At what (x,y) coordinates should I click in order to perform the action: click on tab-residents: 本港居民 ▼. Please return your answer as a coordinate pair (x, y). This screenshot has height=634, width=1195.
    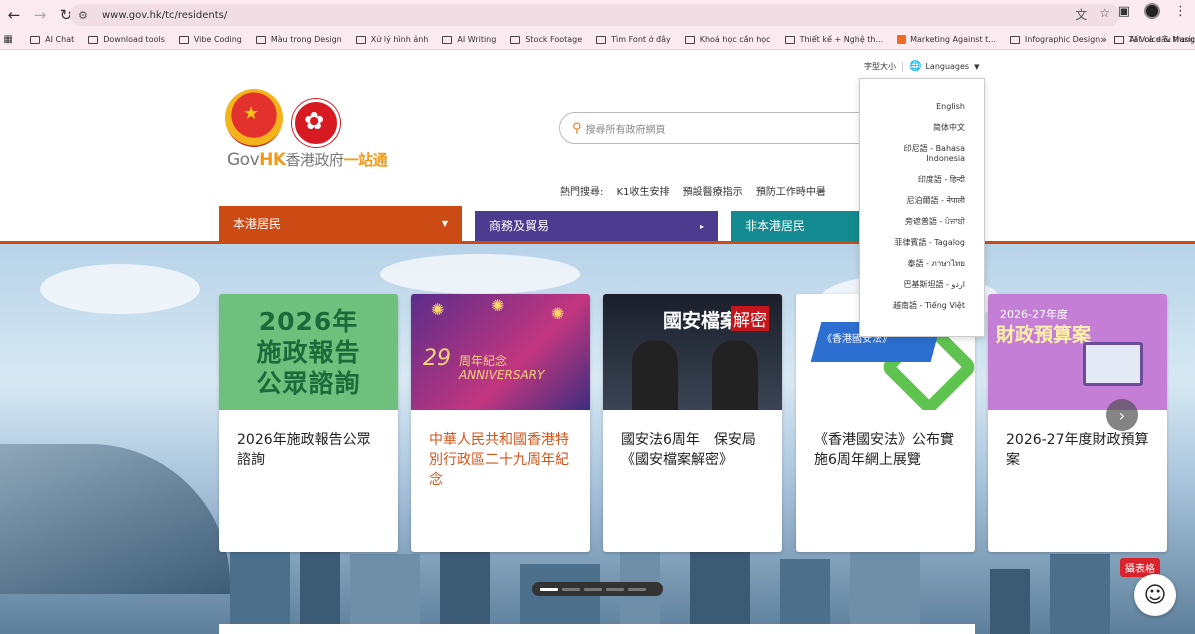
    Looking at the image, I should click on (340, 224).